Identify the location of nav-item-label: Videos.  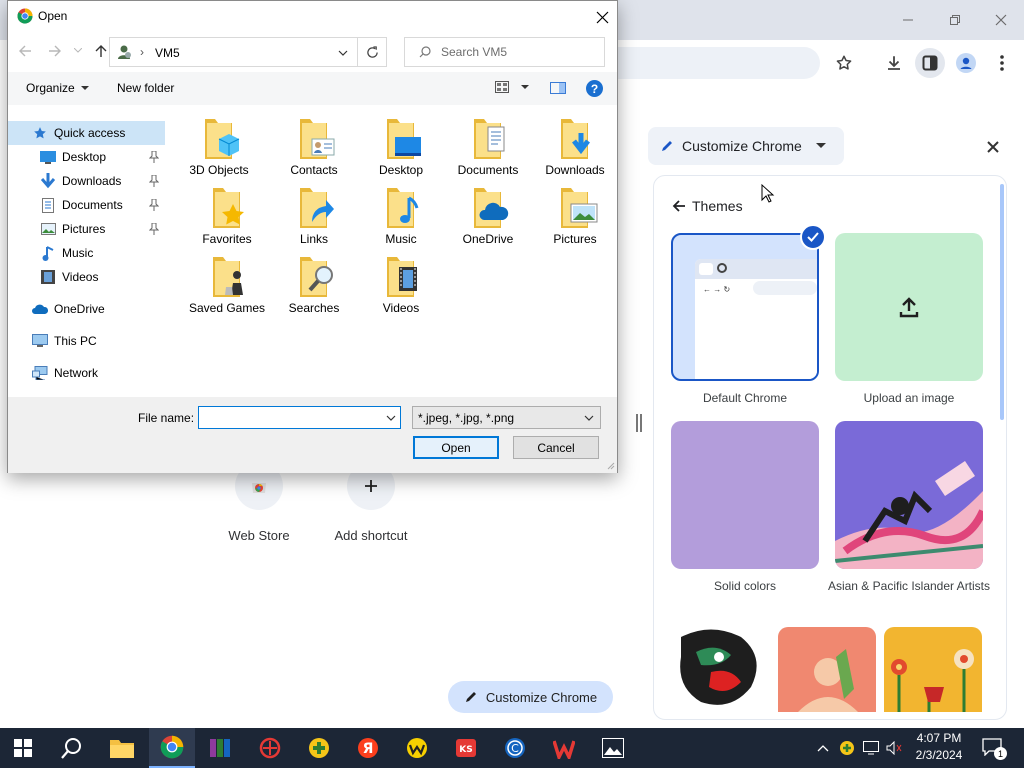
(80, 277).